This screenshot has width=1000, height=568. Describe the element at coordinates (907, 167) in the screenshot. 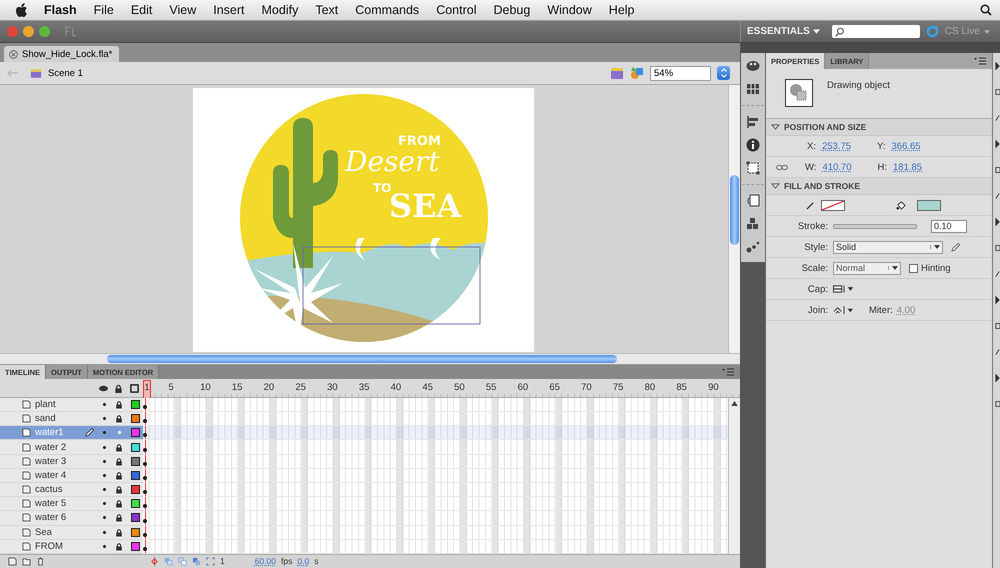

I see `height-value: 181.85` at that location.